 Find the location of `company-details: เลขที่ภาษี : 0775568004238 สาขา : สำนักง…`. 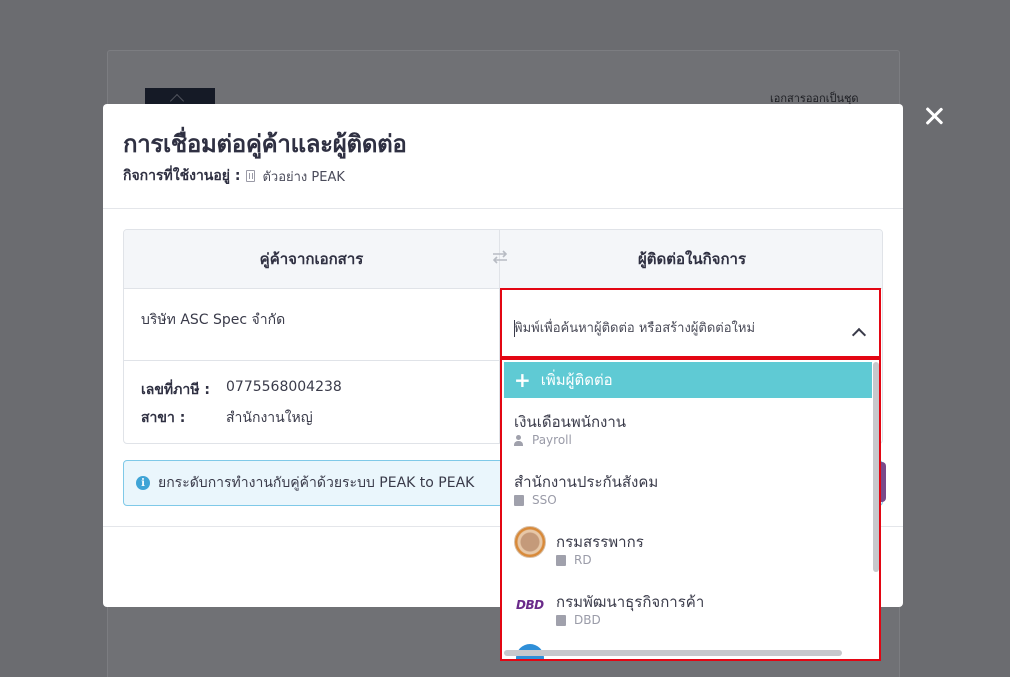

company-details: เลขที่ภาษี : 0775568004238 สาขา : สำนักง… is located at coordinates (312, 402).